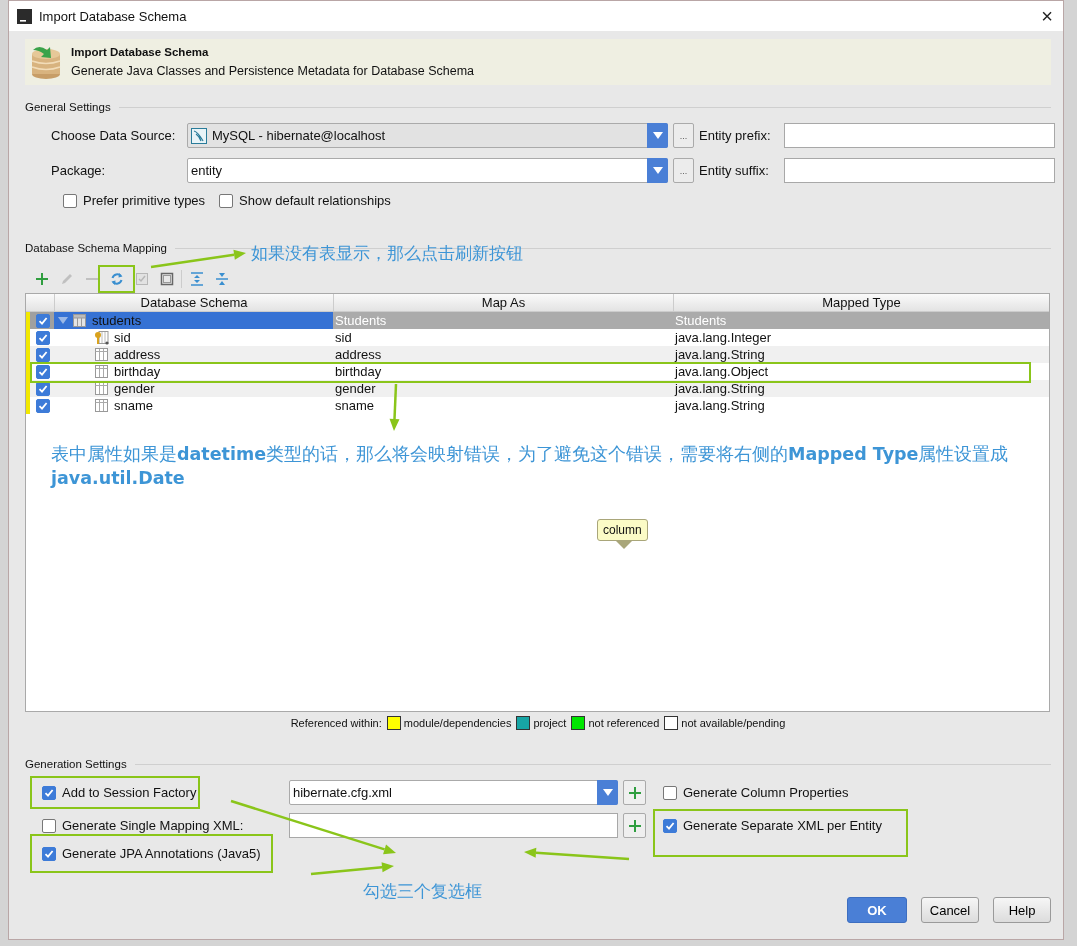  Describe the element at coordinates (63, 320) in the screenshot. I see `expand-arrow-icon` at that location.